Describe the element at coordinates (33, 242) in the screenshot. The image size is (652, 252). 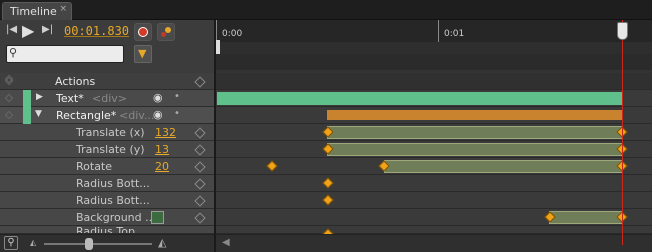
I see `zoom-out-icon: ◭` at that location.